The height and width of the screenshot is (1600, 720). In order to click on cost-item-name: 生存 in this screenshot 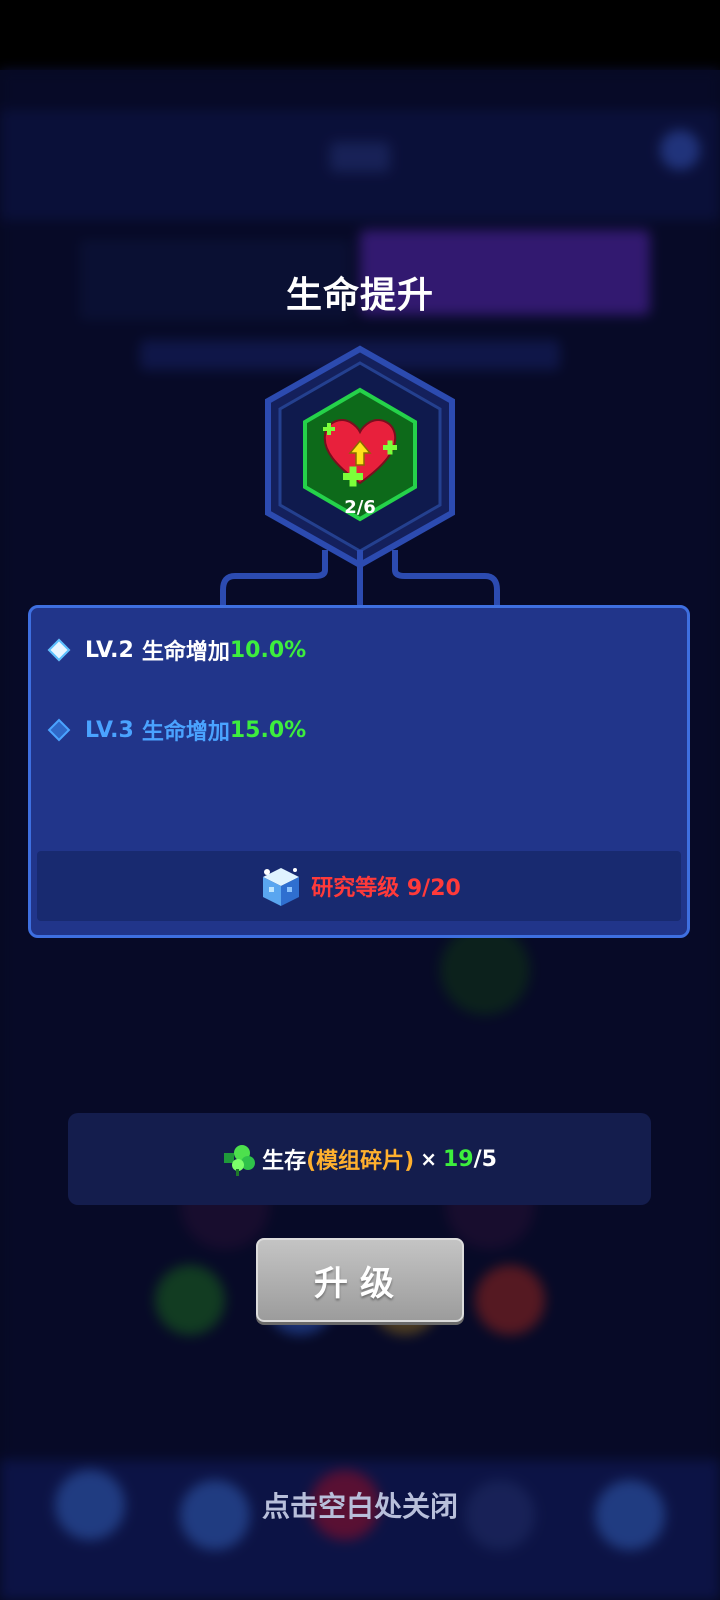, I will do `click(284, 1161)`.